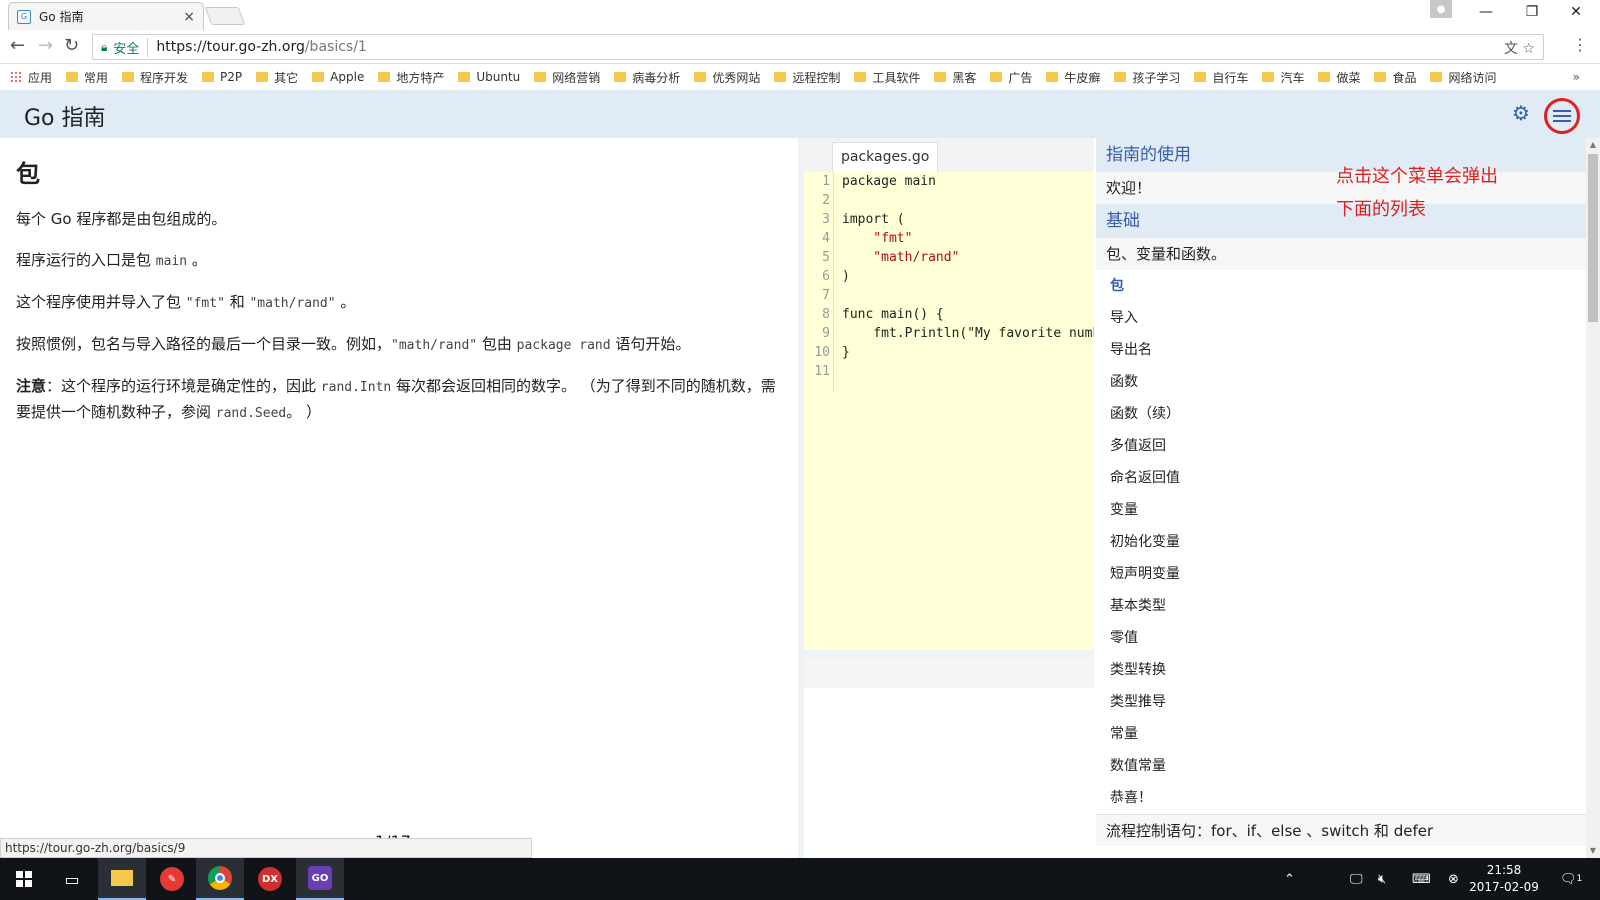 The image size is (1600, 900). Describe the element at coordinates (320, 879) in the screenshot. I see `go-app-icon: GO` at that location.